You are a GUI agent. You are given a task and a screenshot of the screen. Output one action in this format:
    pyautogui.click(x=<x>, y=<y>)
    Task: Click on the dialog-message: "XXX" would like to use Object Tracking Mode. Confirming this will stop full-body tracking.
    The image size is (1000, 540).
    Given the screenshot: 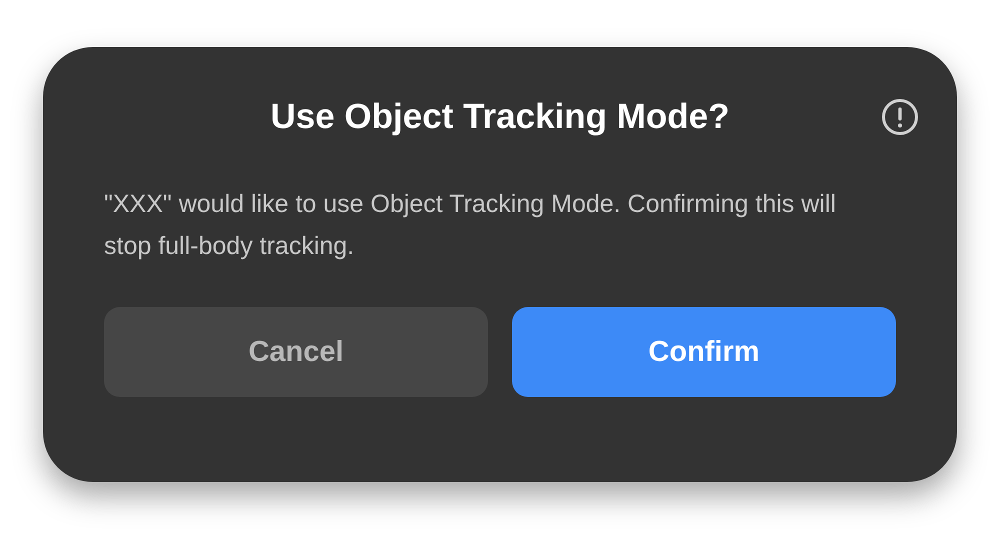 What is the action you would take?
    pyautogui.click(x=470, y=225)
    